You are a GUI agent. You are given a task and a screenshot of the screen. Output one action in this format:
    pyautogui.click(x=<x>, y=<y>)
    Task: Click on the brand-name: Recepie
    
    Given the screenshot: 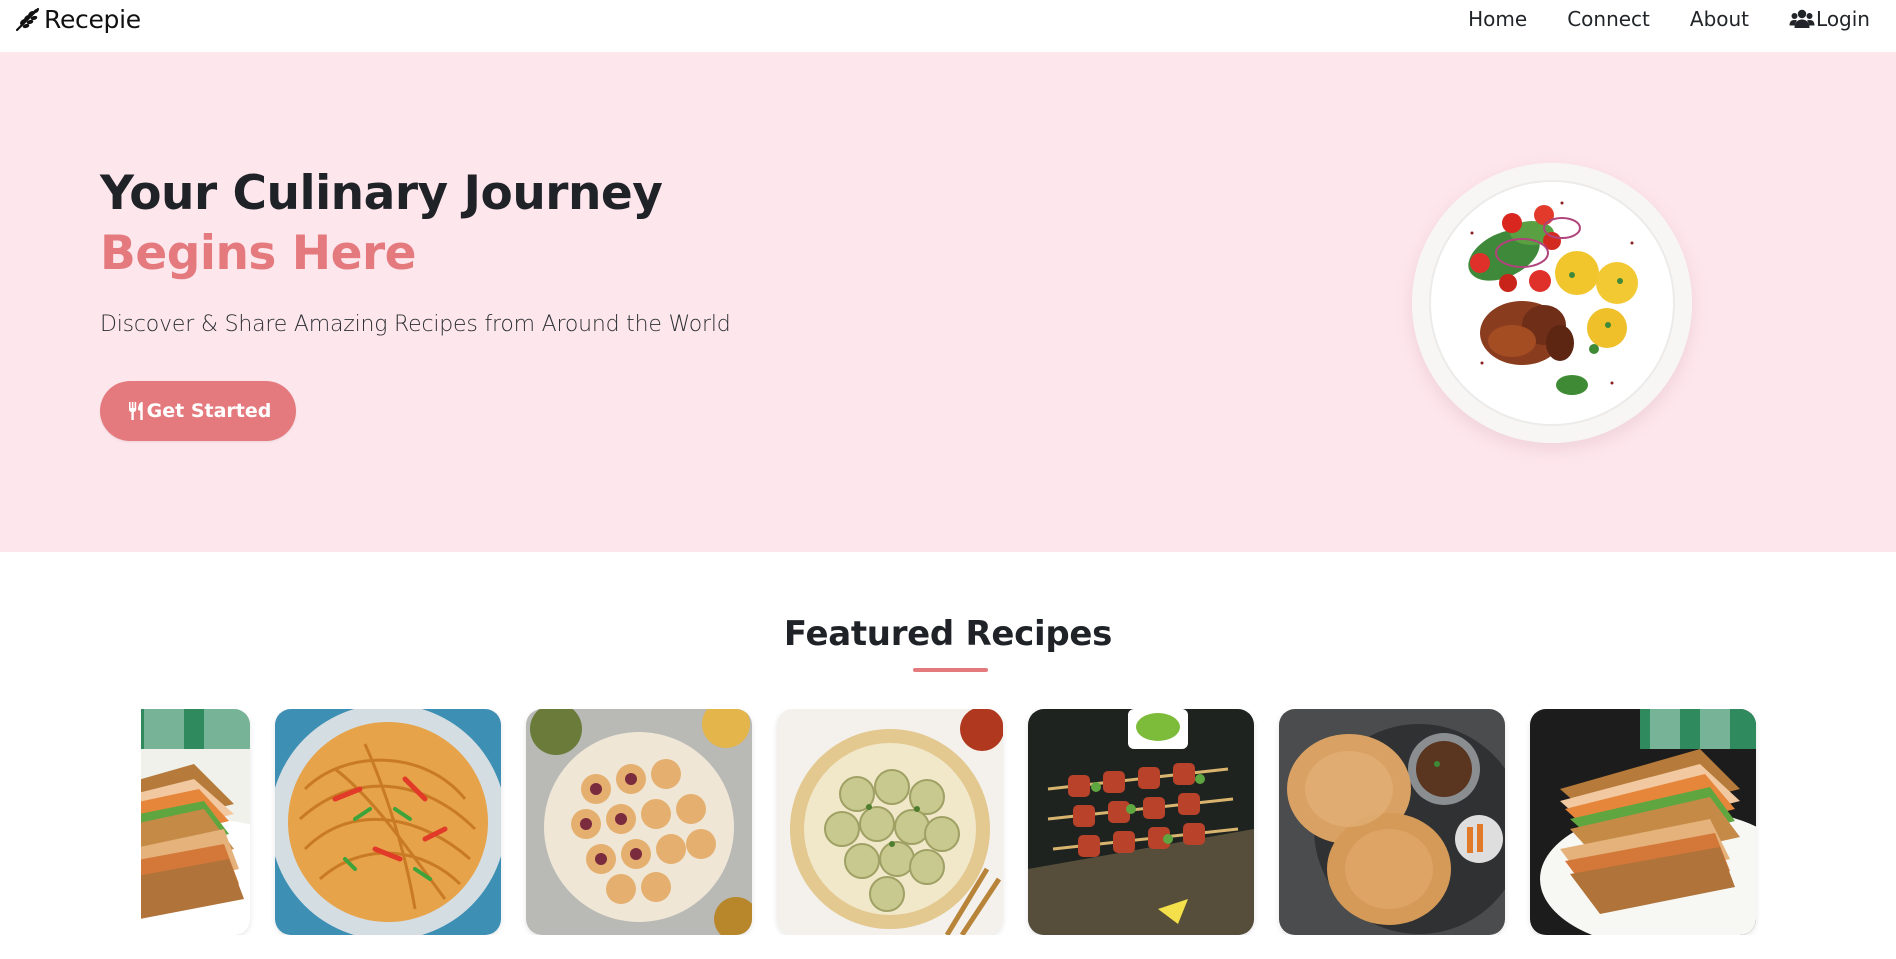 What is the action you would take?
    pyautogui.click(x=92, y=19)
    